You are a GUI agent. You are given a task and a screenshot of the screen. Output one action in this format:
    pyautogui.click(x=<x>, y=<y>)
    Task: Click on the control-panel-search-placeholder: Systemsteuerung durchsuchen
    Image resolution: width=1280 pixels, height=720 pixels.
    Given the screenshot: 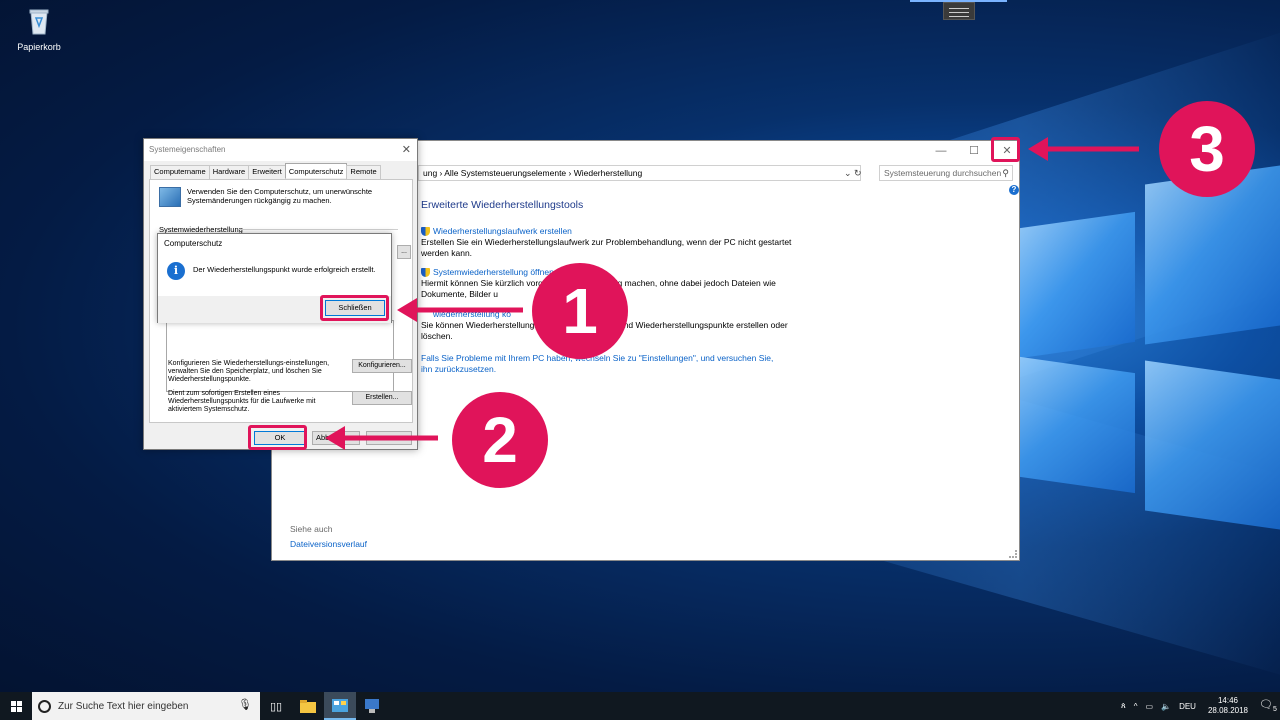 What is the action you would take?
    pyautogui.click(x=943, y=173)
    